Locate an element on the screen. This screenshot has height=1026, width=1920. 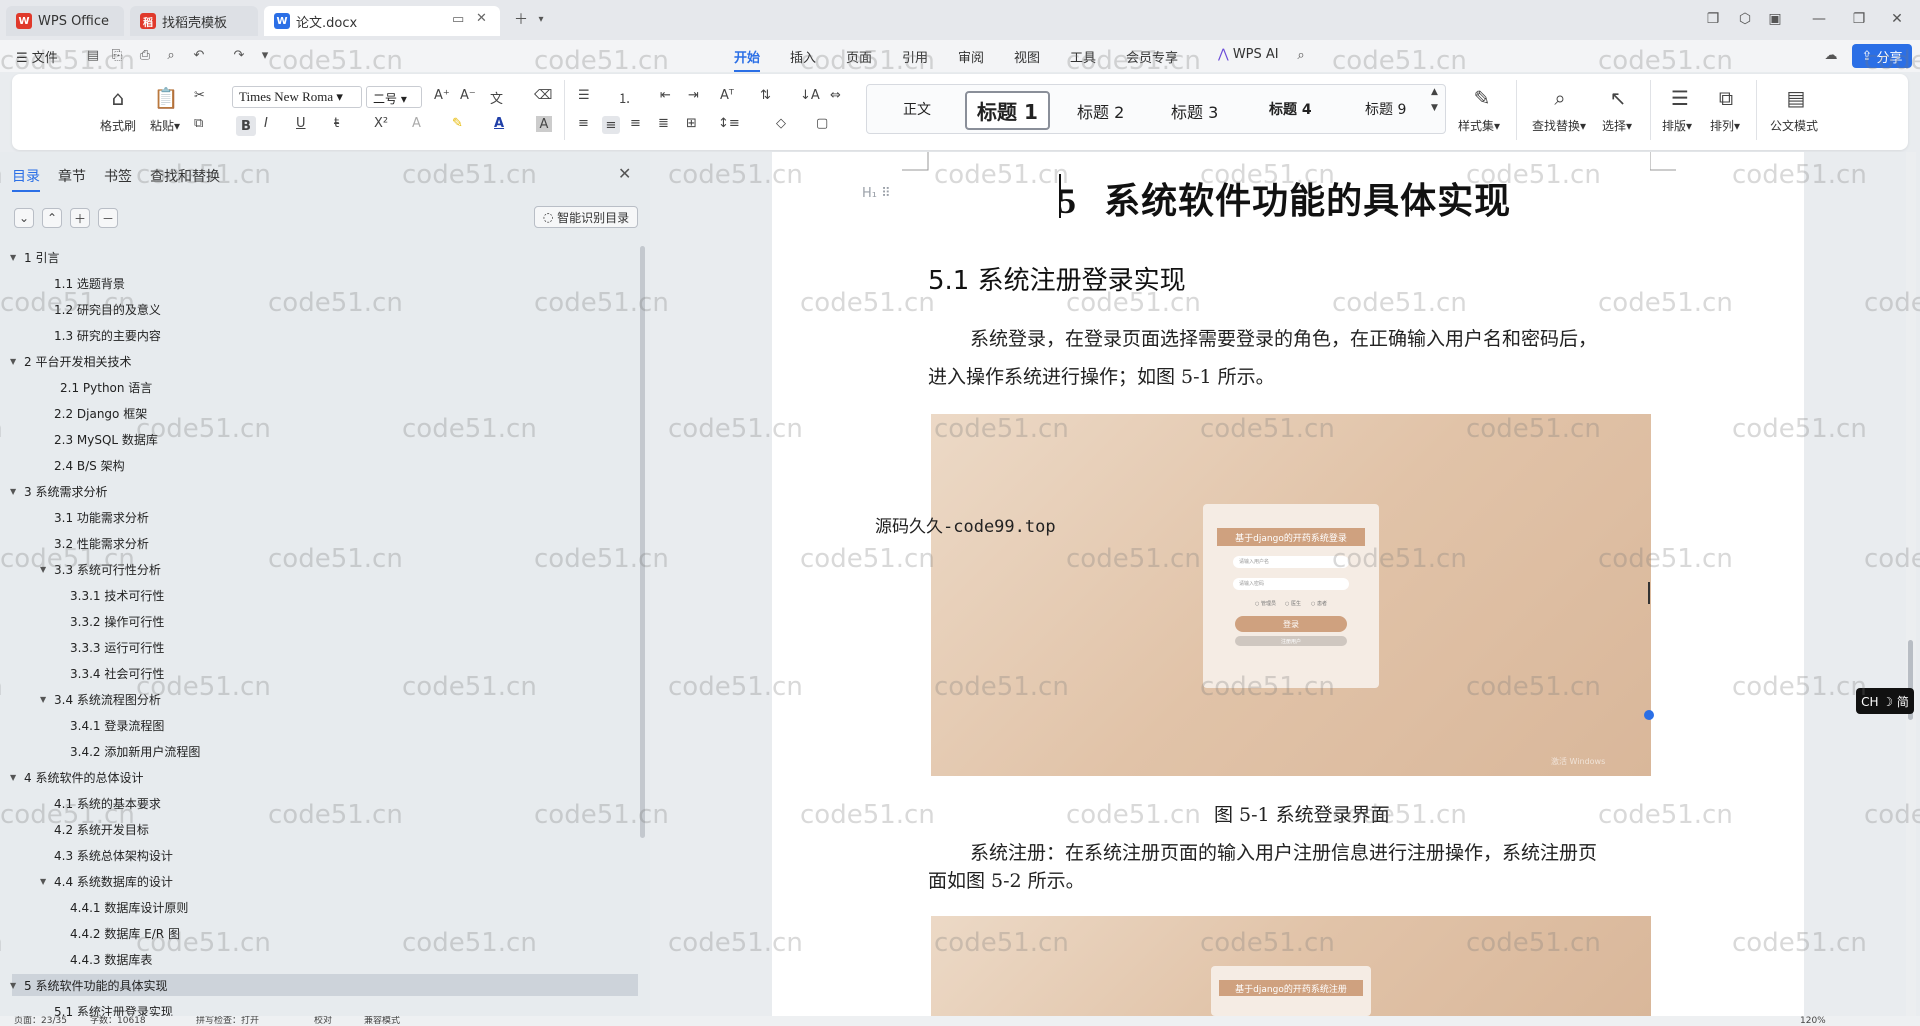
official-mode-button: 公文模式 is located at coordinates (1794, 125).